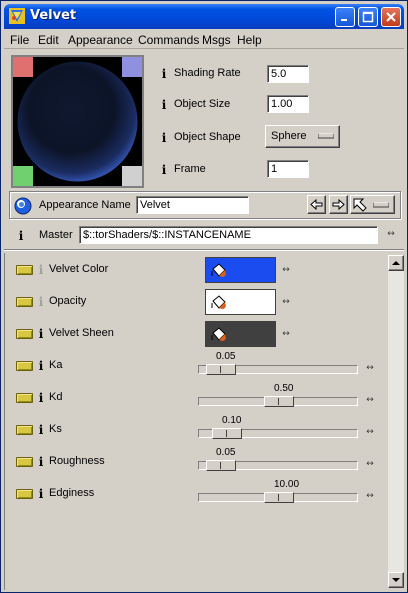  I want to click on object-size-field: 1.00, so click(288, 104).